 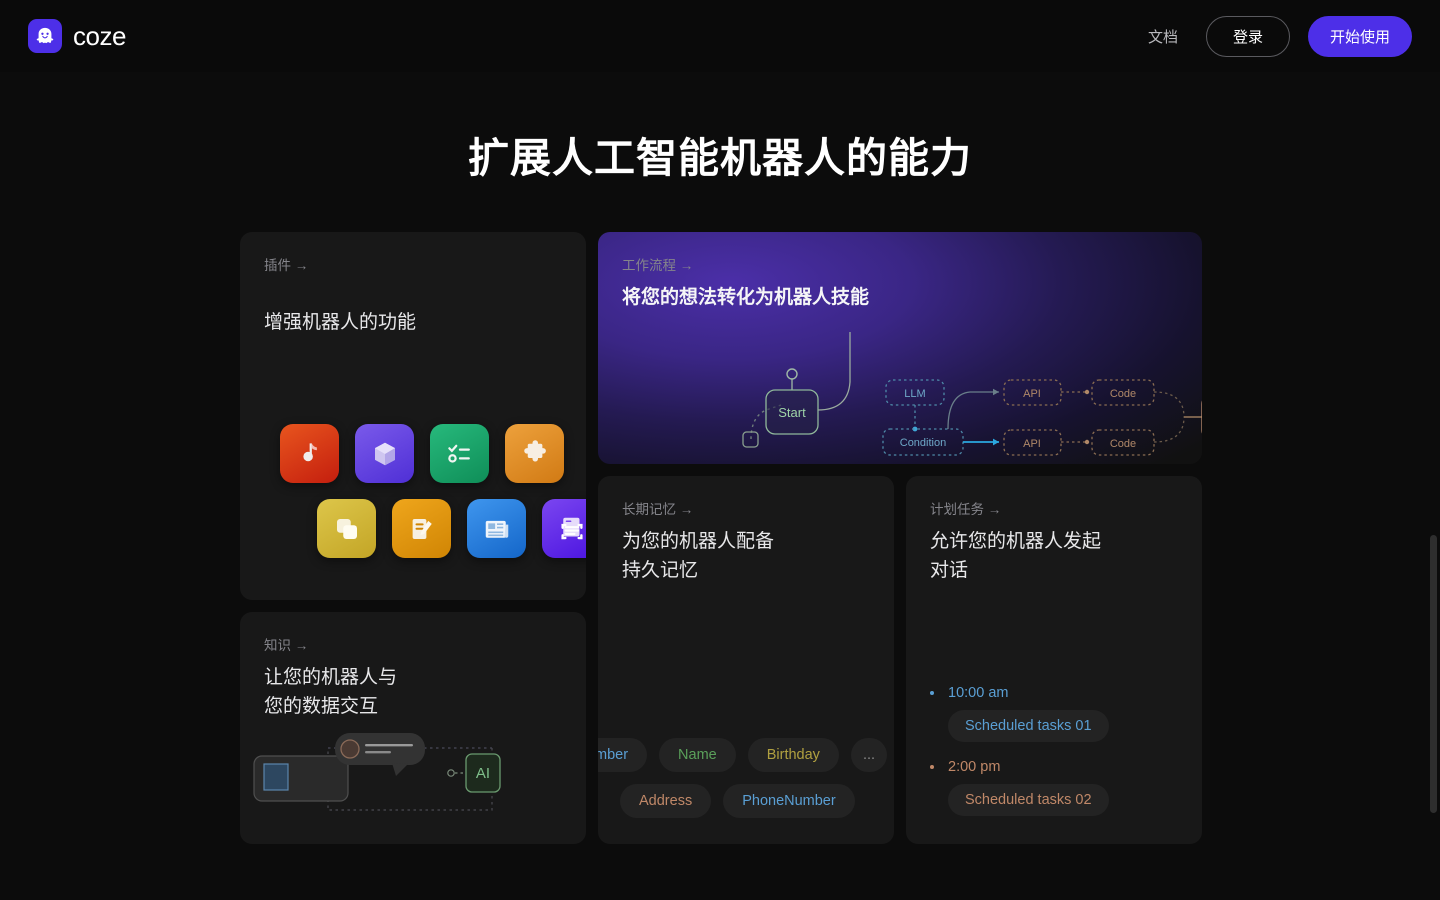 What do you see at coordinates (792, 412) in the screenshot?
I see `svg-text: Start` at bounding box center [792, 412].